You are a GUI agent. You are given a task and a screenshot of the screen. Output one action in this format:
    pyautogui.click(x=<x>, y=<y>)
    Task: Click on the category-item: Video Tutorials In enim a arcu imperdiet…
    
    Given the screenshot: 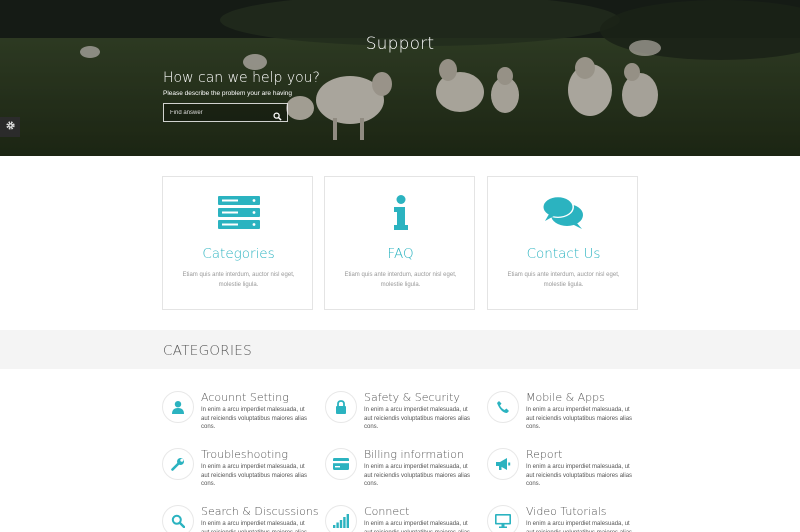 What is the action you would take?
    pyautogui.click(x=562, y=518)
    